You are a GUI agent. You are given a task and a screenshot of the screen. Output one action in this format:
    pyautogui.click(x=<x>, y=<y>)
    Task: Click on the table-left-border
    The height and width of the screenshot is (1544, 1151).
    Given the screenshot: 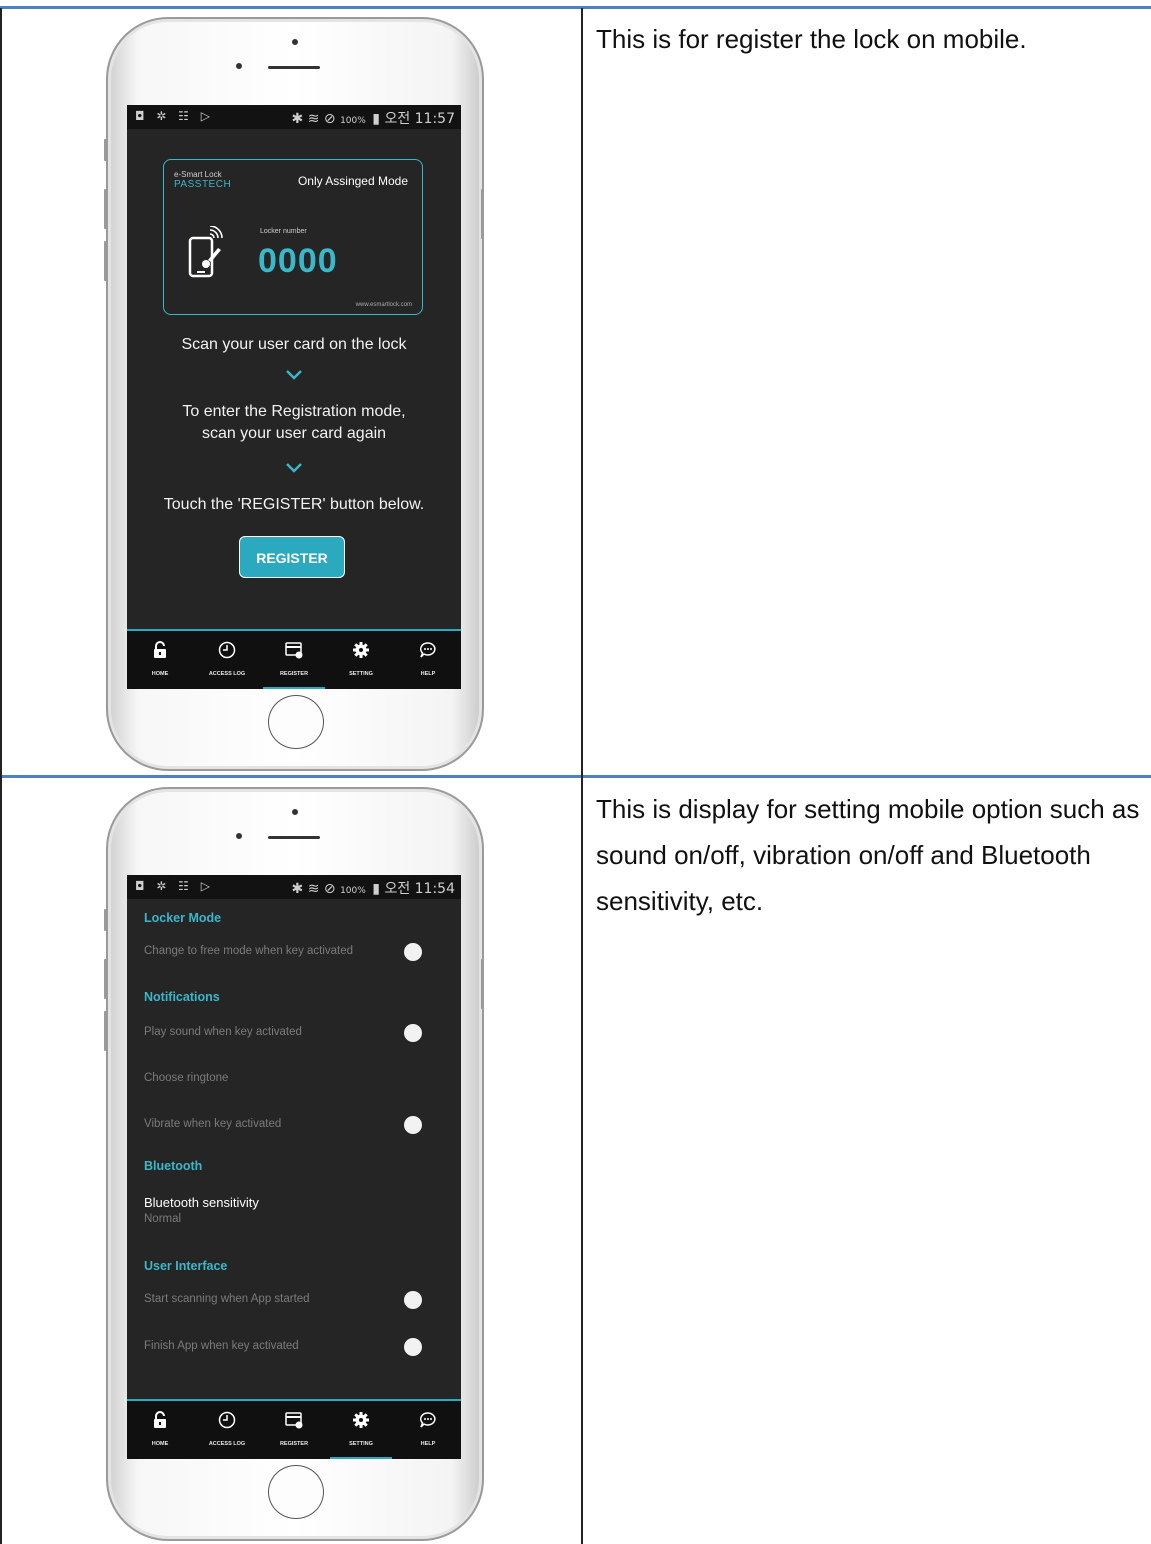 What is the action you would take?
    pyautogui.click(x=1, y=776)
    